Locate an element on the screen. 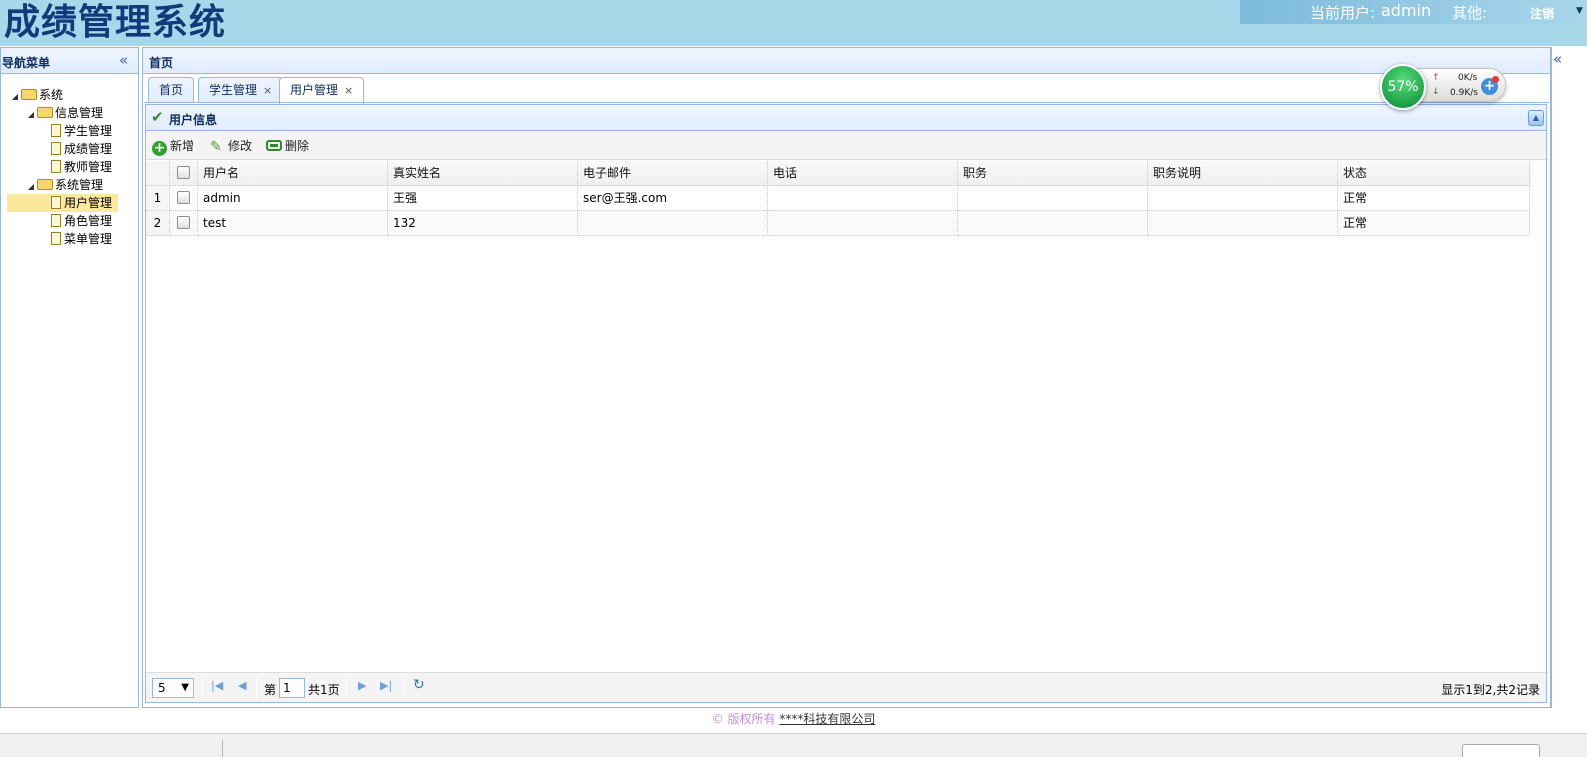  column-header: 电子邮件 is located at coordinates (673, 173).